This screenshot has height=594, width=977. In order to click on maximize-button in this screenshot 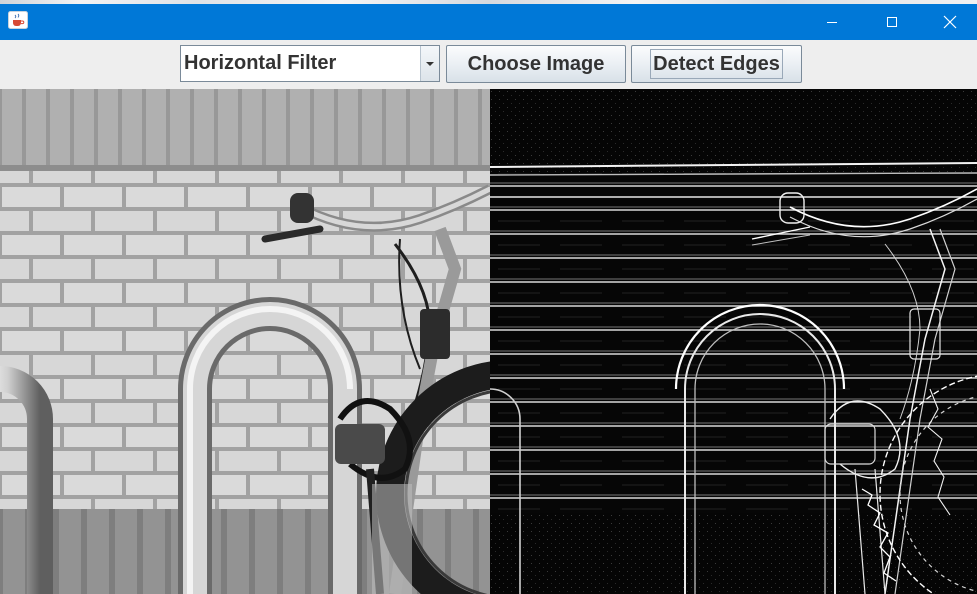, I will do `click(892, 22)`.